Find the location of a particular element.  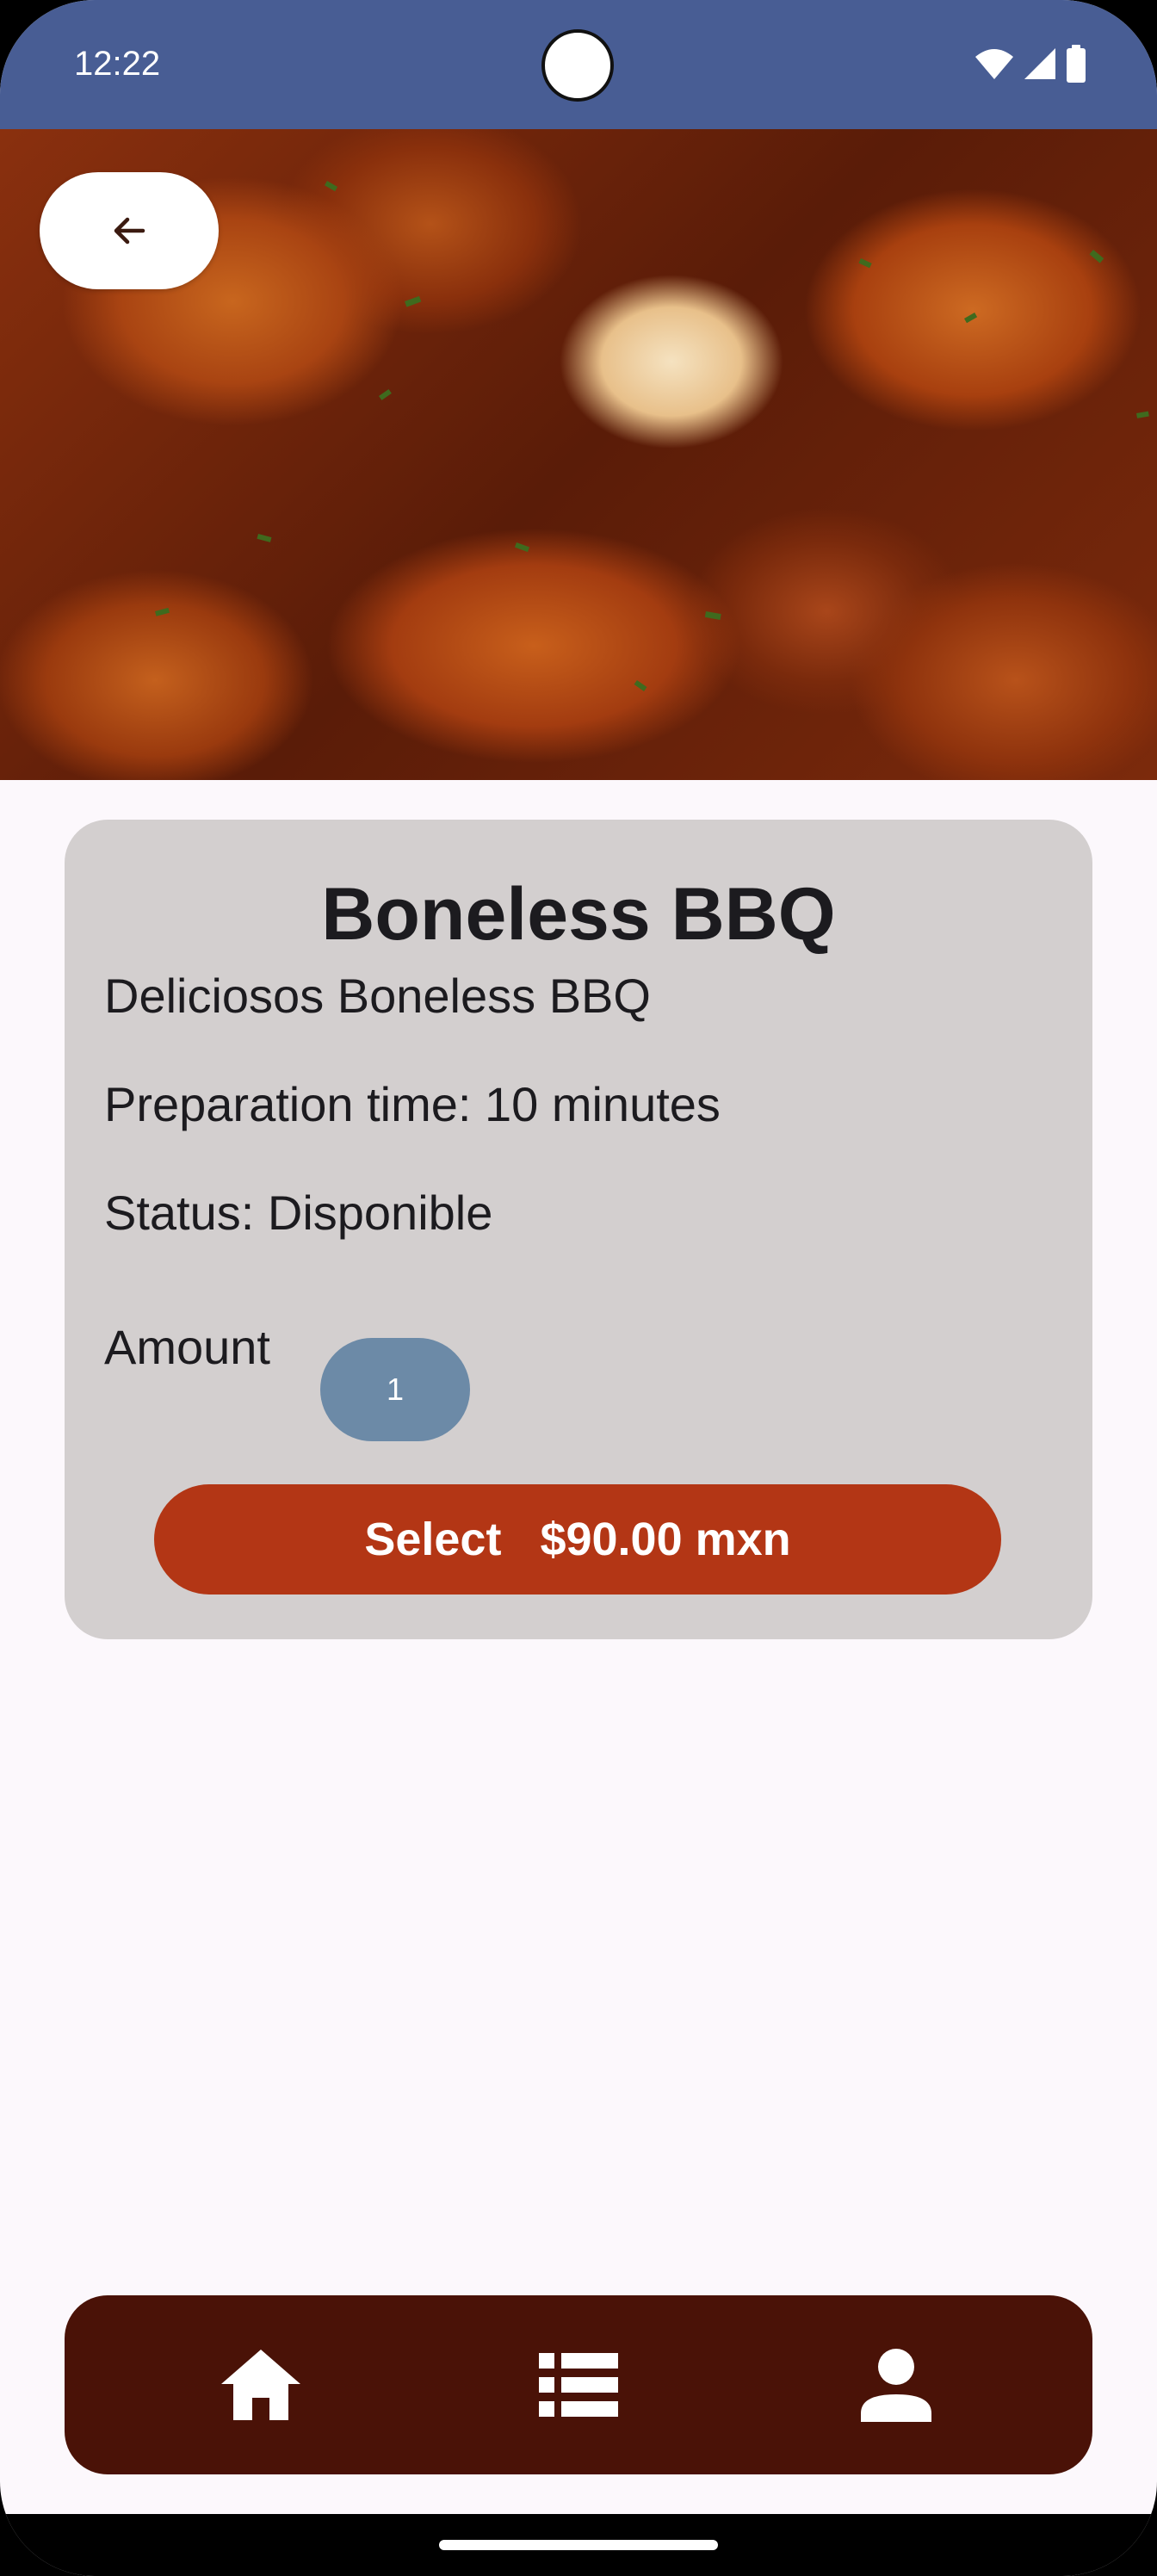

product-status: Status: Disponible is located at coordinates (298, 1213).